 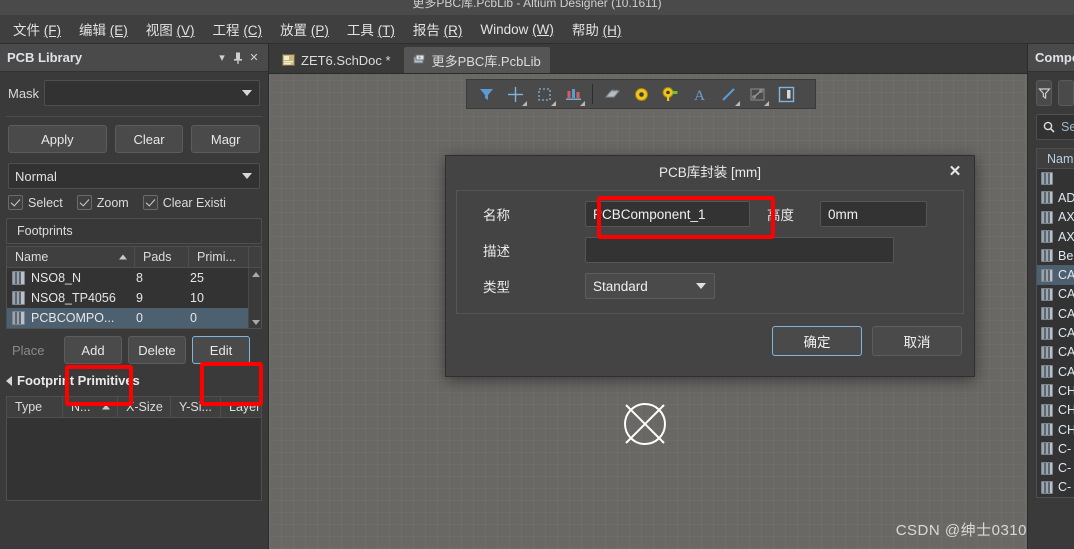 What do you see at coordinates (255, 322) in the screenshot?
I see `scroll-down-arrow-icon` at bounding box center [255, 322].